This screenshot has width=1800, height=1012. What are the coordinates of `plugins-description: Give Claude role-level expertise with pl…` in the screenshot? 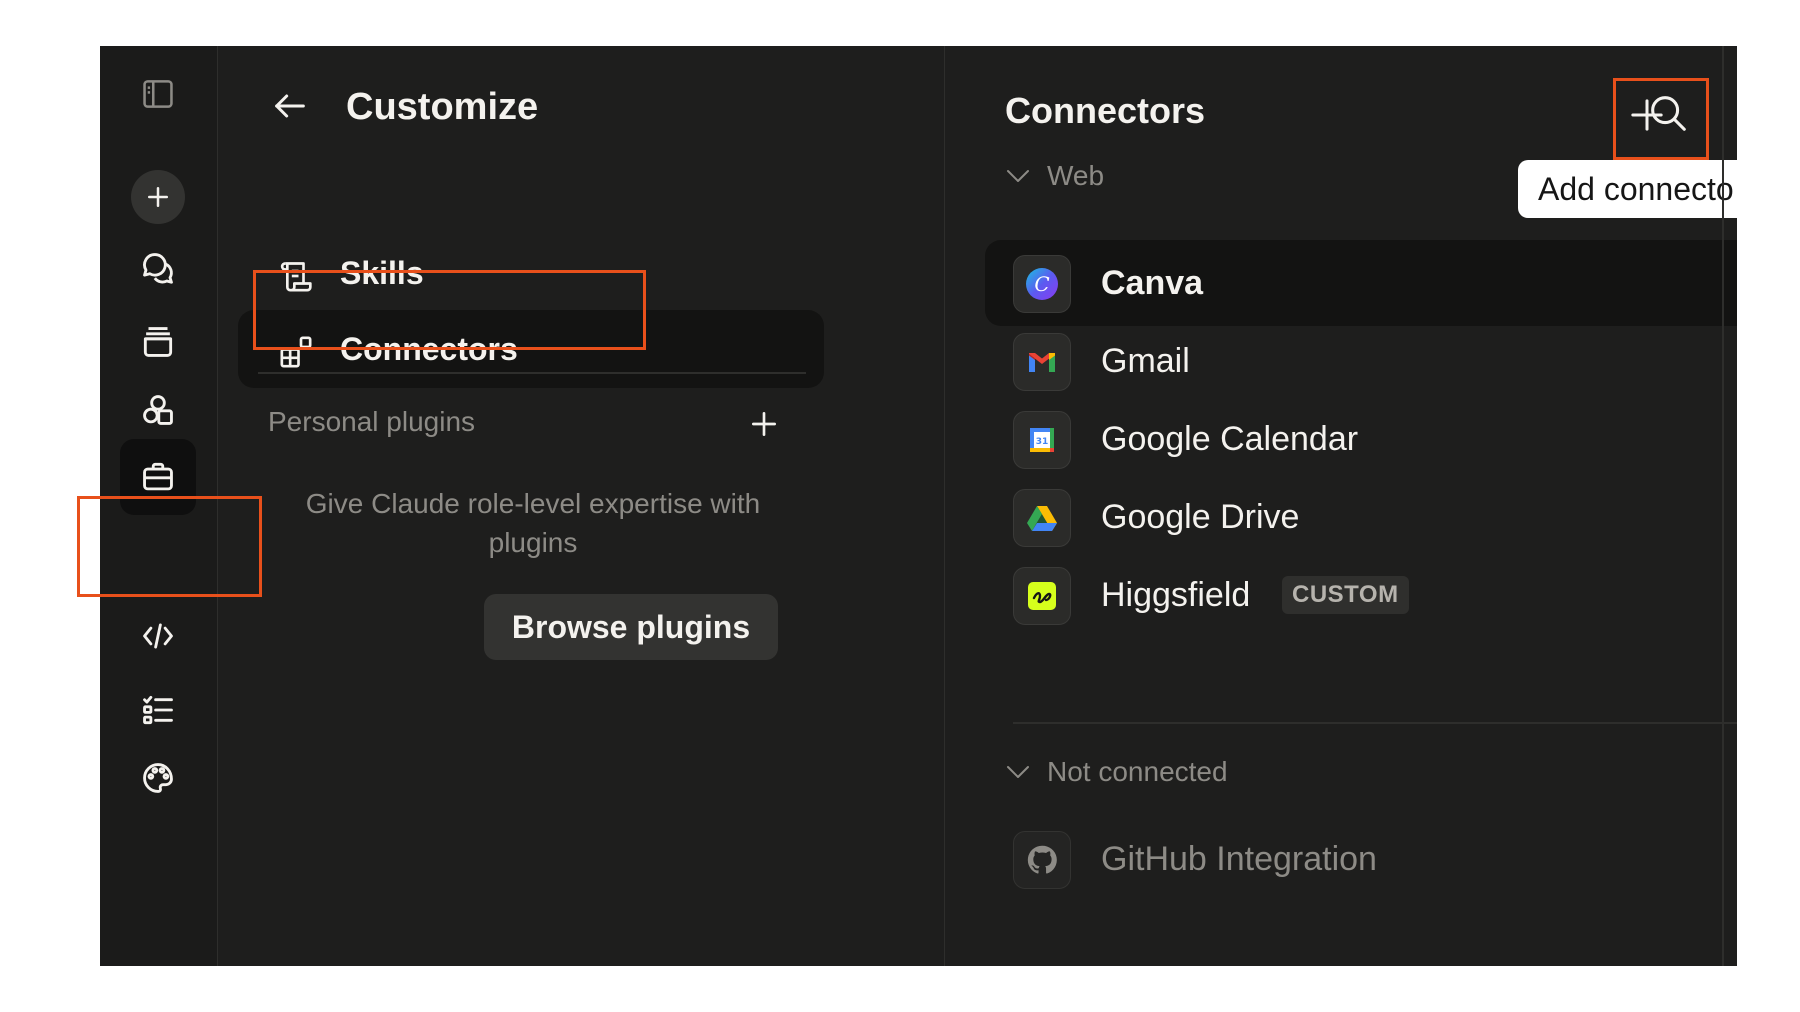 It's located at (533, 523).